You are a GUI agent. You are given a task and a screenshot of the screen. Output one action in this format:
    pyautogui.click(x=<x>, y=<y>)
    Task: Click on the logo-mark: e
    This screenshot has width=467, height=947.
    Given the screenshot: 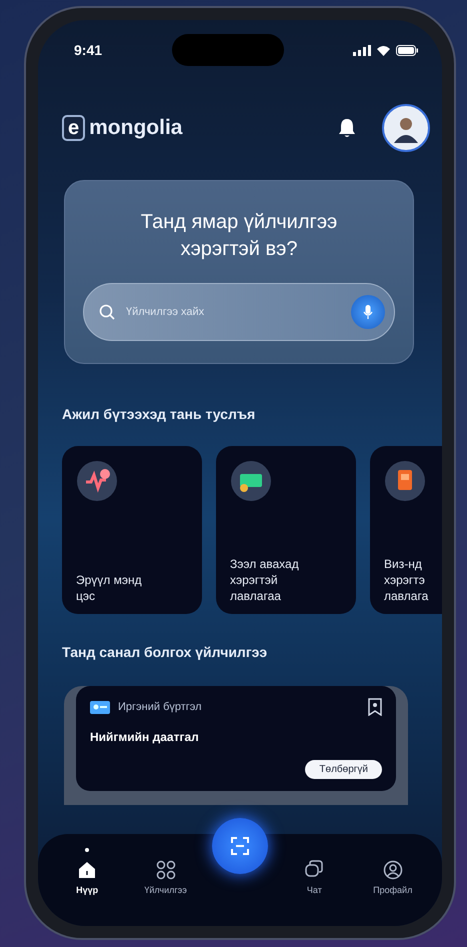 What is the action you would take?
    pyautogui.click(x=74, y=128)
    